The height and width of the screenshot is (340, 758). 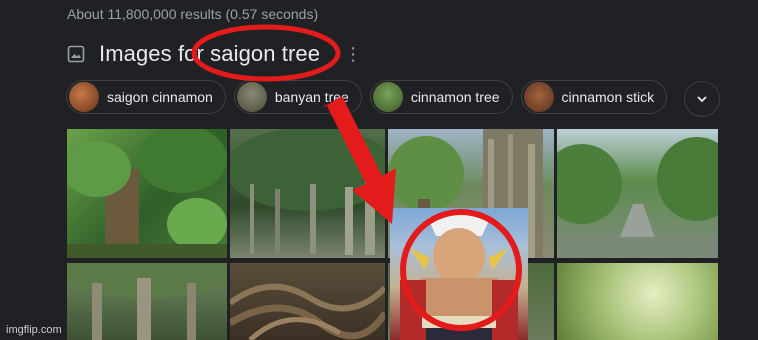 I want to click on character-figure, so click(x=459, y=276).